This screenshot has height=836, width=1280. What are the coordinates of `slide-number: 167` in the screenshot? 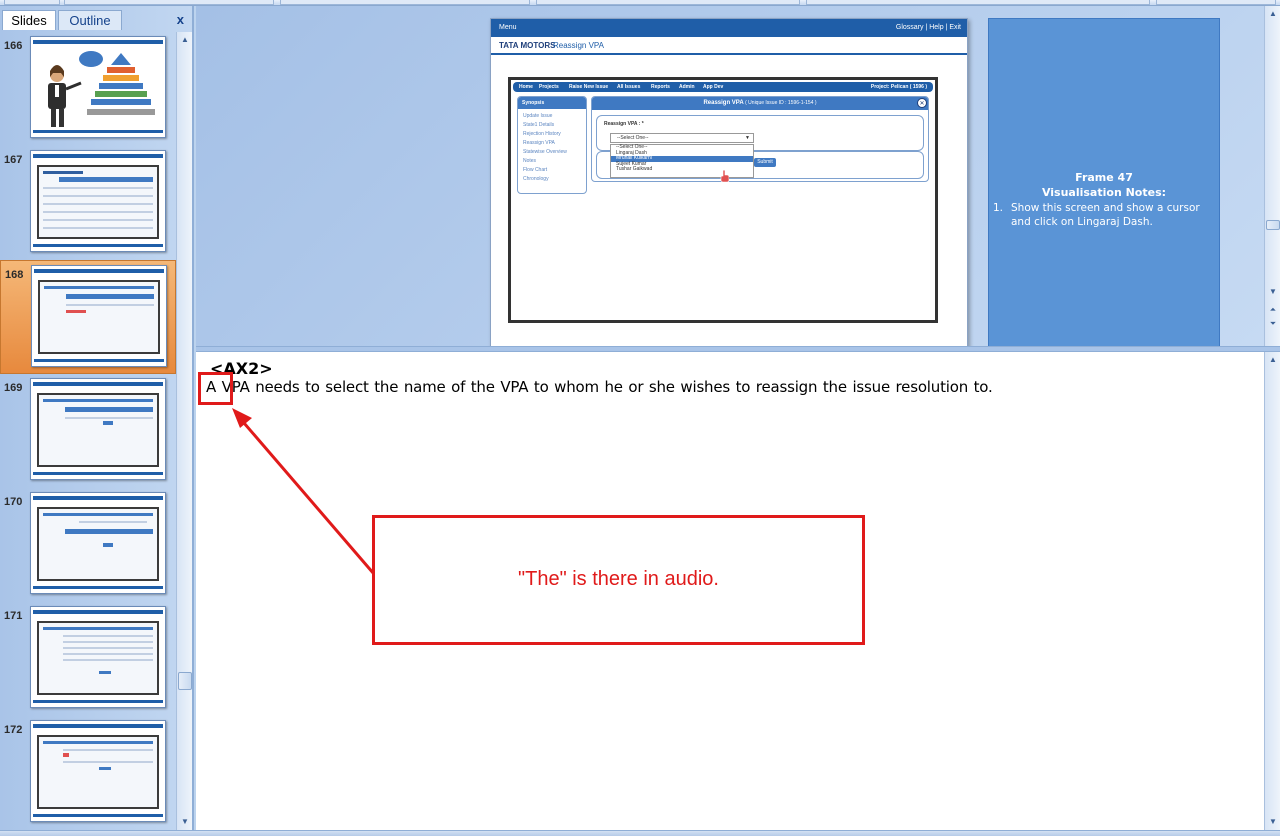 It's located at (13, 160).